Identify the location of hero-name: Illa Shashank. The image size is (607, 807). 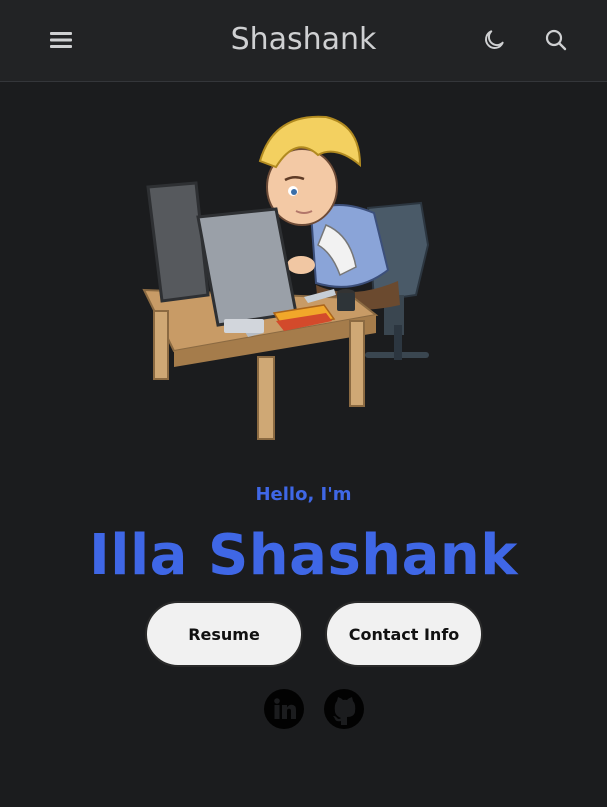
(303, 555).